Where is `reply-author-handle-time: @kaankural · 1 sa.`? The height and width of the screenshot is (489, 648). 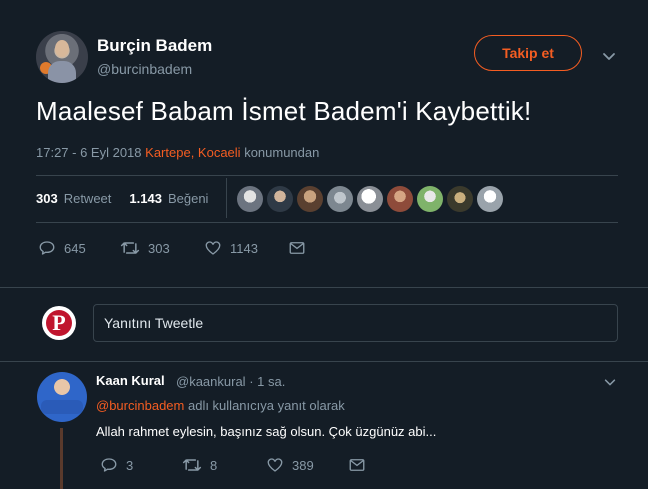
reply-author-handle-time: @kaankural · 1 sa. is located at coordinates (230, 381).